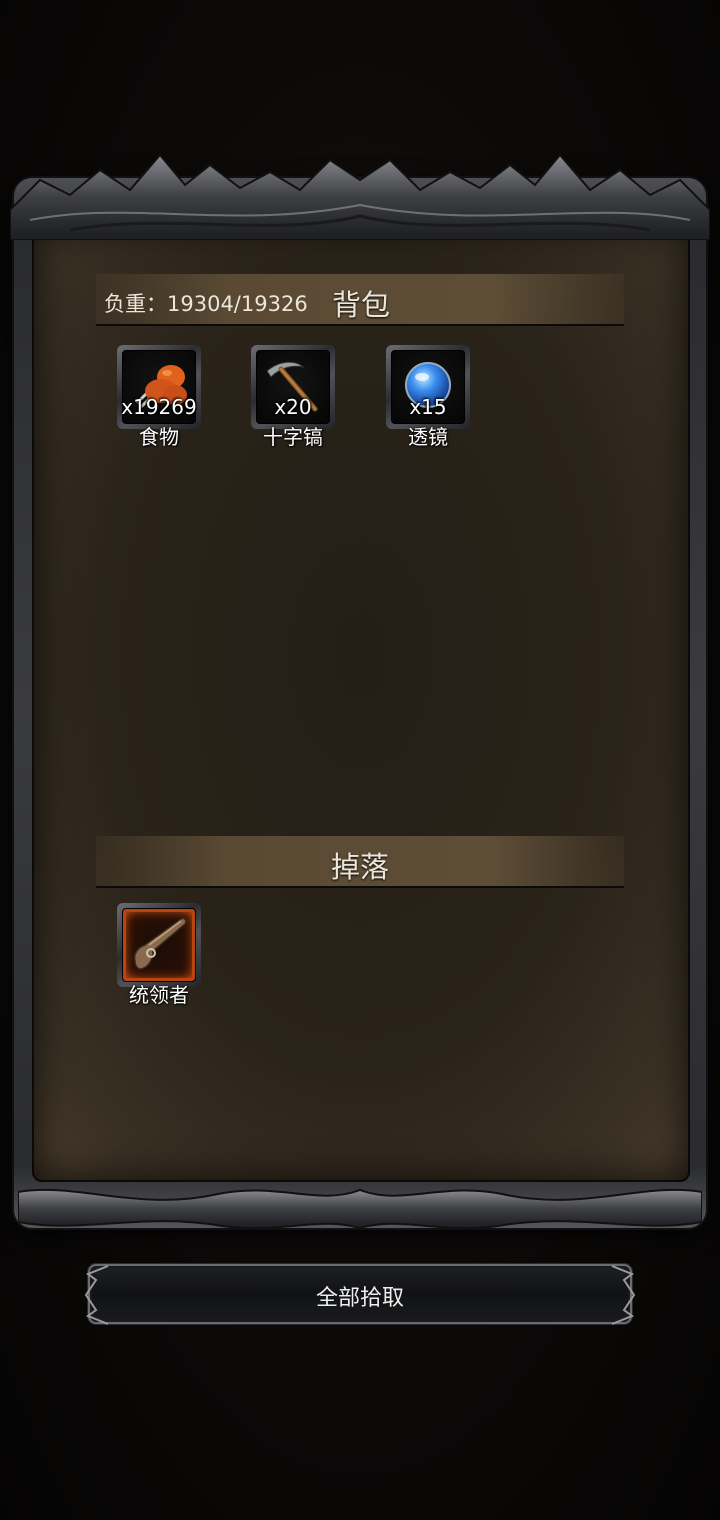  What do you see at coordinates (159, 407) in the screenshot?
I see `item-count: x19269` at bounding box center [159, 407].